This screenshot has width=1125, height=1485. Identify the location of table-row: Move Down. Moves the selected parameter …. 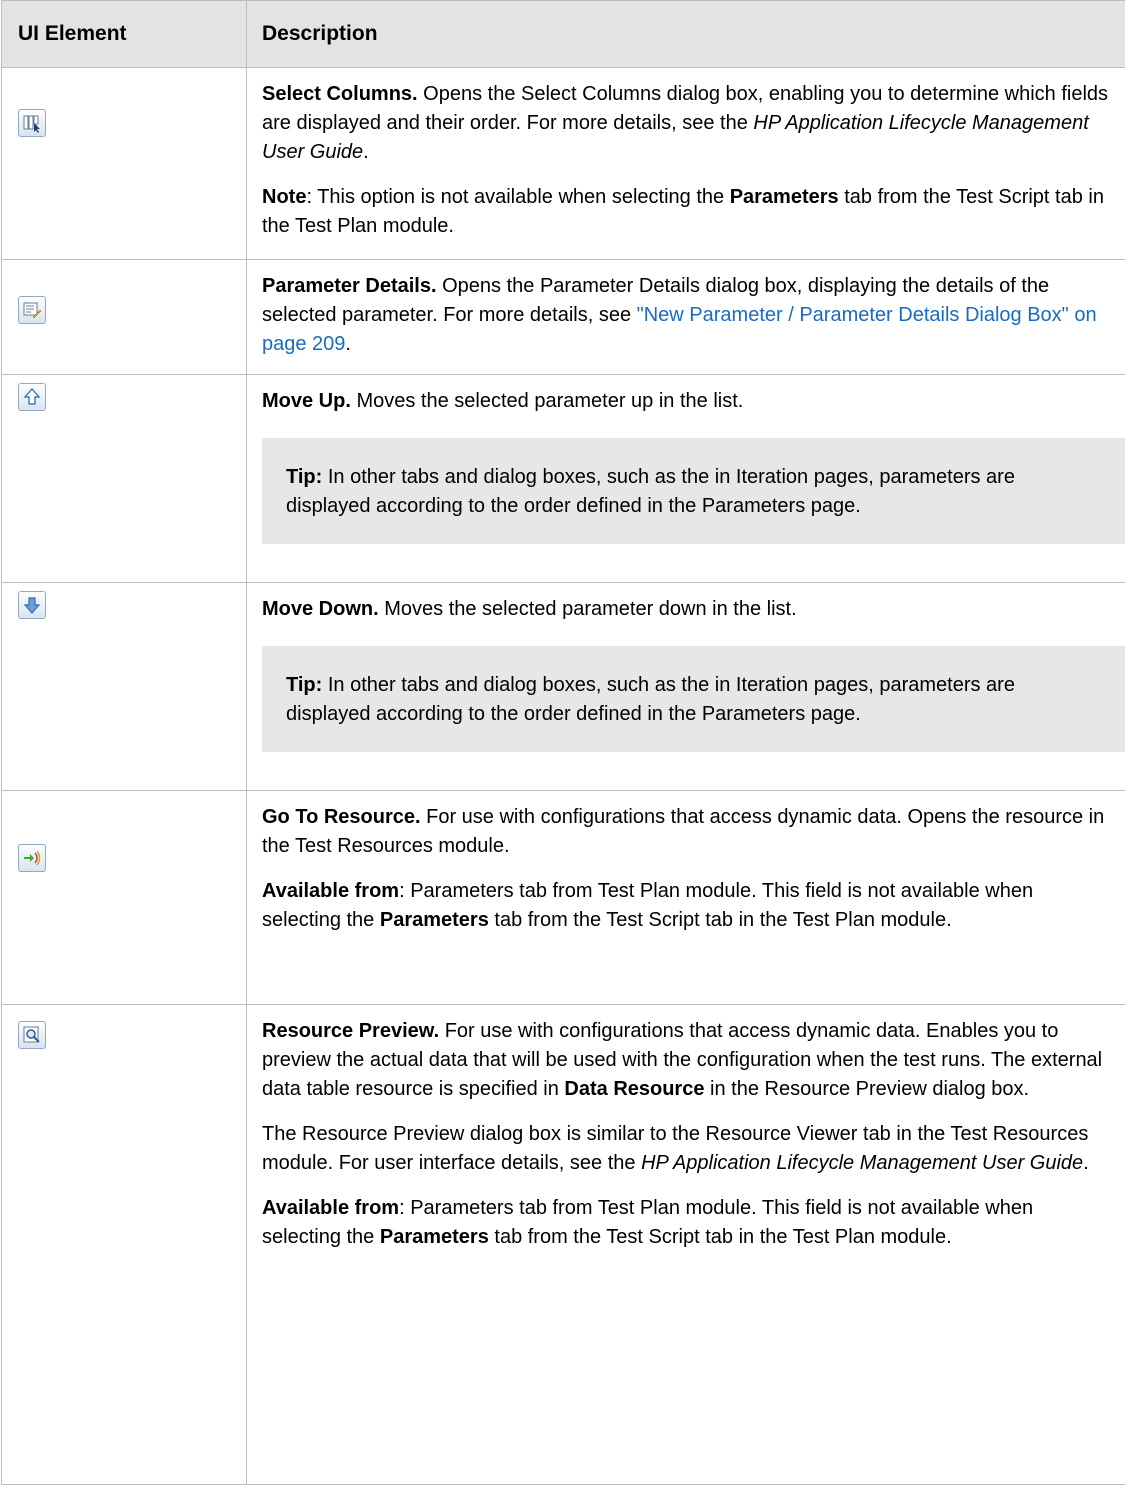
(563, 687).